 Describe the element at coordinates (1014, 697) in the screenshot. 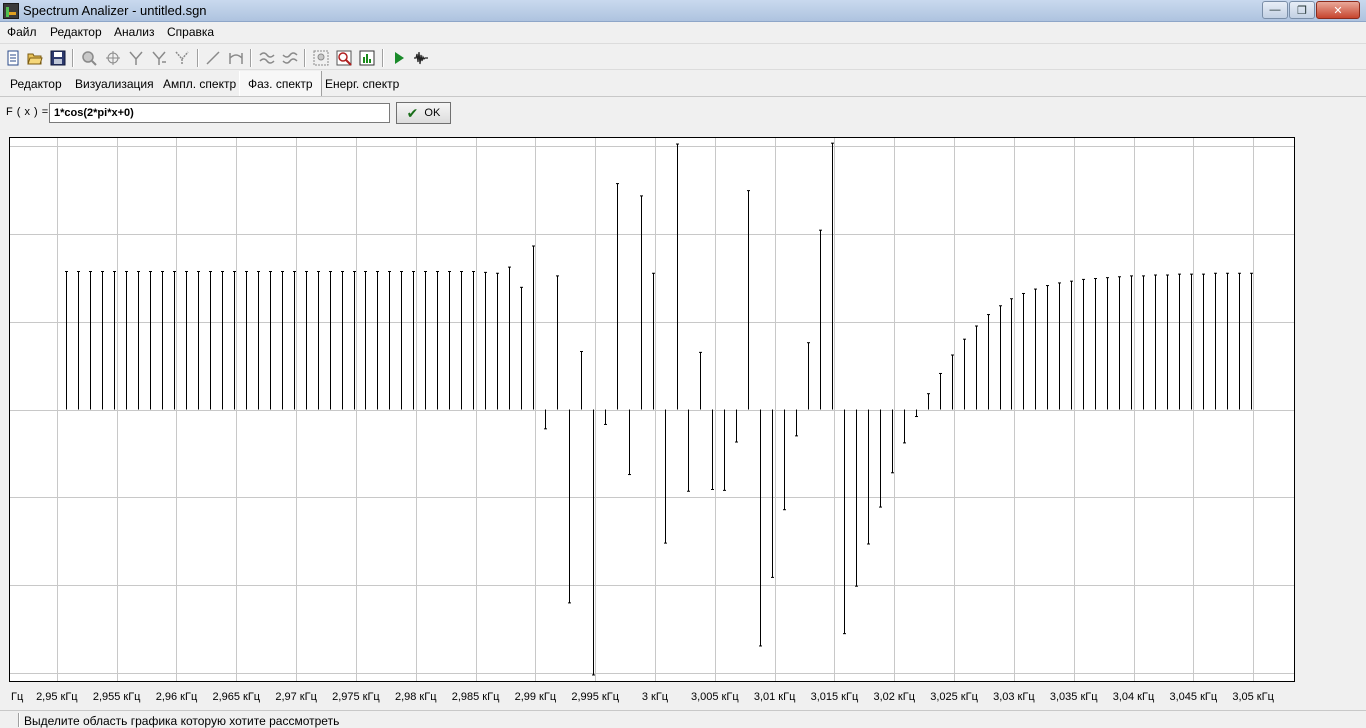

I see `x-tick-label: 3,03 кГц` at that location.